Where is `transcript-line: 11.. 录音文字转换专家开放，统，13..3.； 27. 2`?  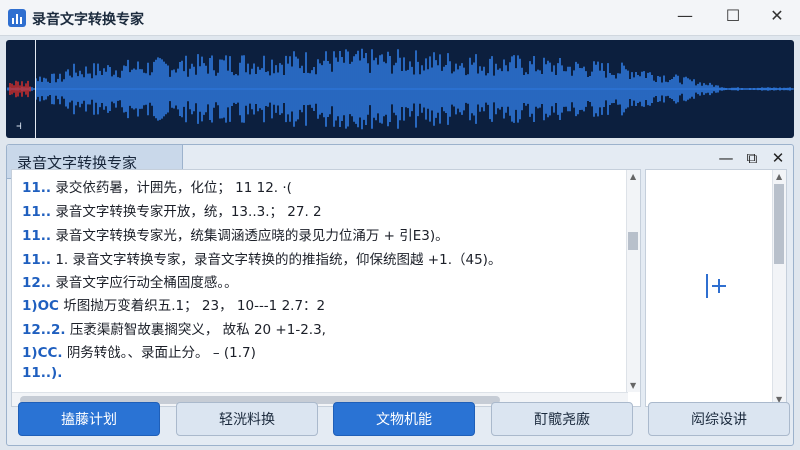 transcript-line: 11.. 录音文字转换专家开放，统，13..3.； 27. 2 is located at coordinates (172, 211).